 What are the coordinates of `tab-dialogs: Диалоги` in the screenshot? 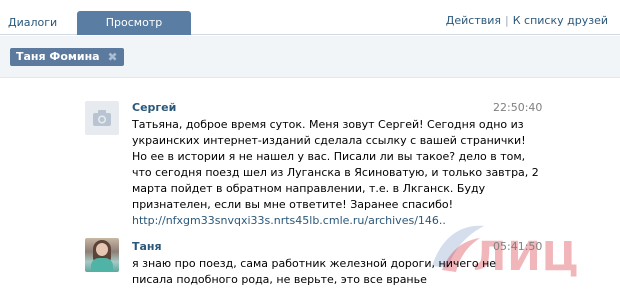 It's located at (32, 23).